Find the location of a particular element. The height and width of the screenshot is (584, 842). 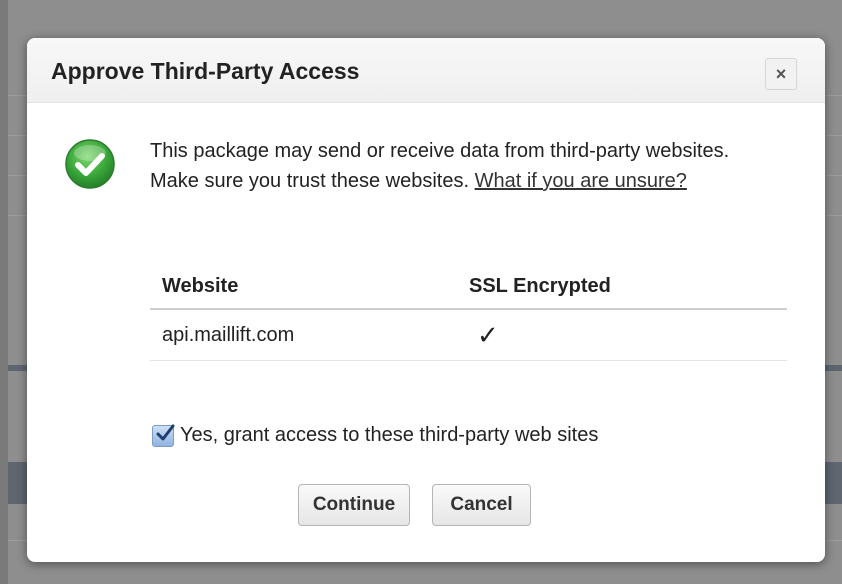

website-cell: api.maillift.com is located at coordinates (303, 335).